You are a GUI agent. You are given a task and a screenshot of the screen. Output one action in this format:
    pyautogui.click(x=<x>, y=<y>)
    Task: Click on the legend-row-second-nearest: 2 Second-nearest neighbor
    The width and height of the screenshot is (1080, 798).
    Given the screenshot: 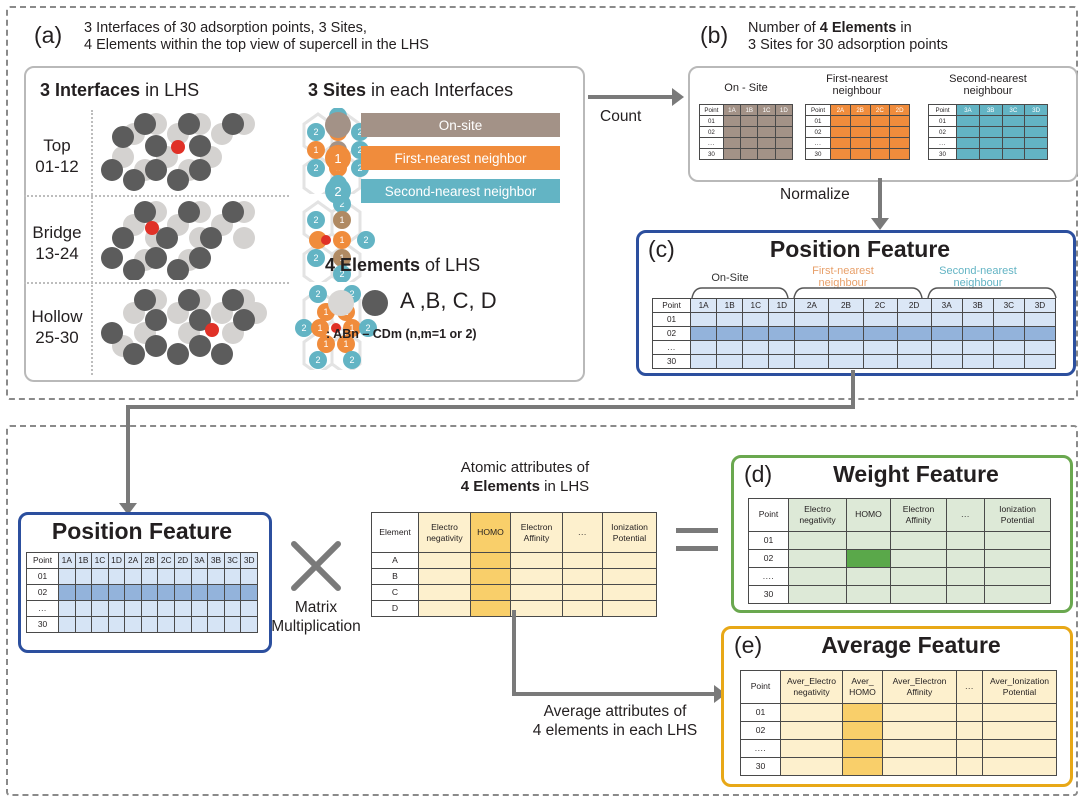 What is the action you would take?
    pyautogui.click(x=442, y=191)
    